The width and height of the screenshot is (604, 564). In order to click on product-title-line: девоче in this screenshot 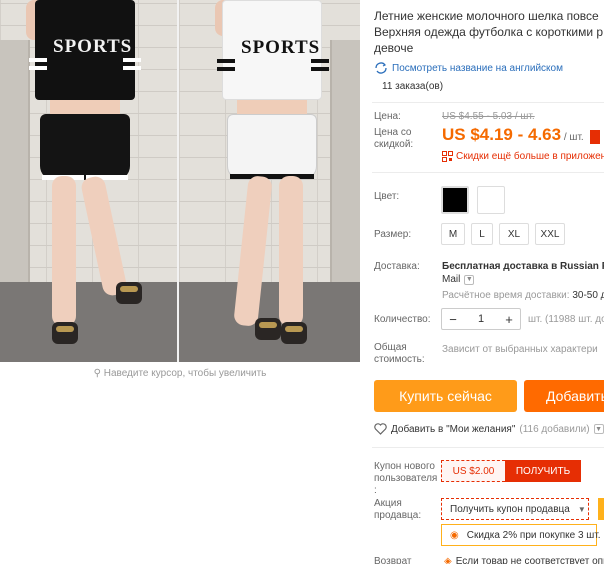, I will do `click(394, 48)`.